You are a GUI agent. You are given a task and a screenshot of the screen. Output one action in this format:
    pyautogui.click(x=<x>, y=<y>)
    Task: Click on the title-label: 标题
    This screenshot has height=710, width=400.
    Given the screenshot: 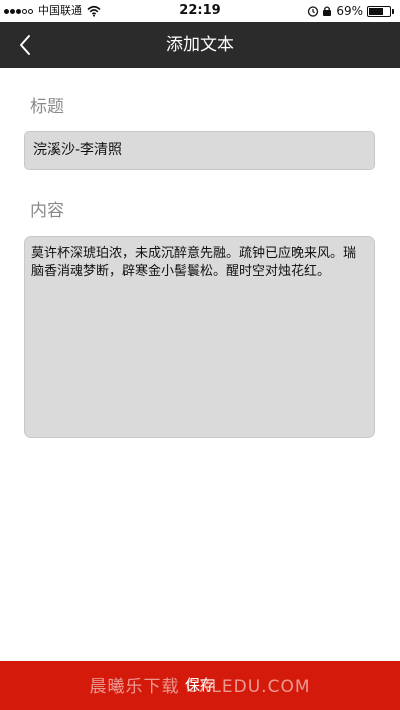 What is the action you would take?
    pyautogui.click(x=47, y=107)
    